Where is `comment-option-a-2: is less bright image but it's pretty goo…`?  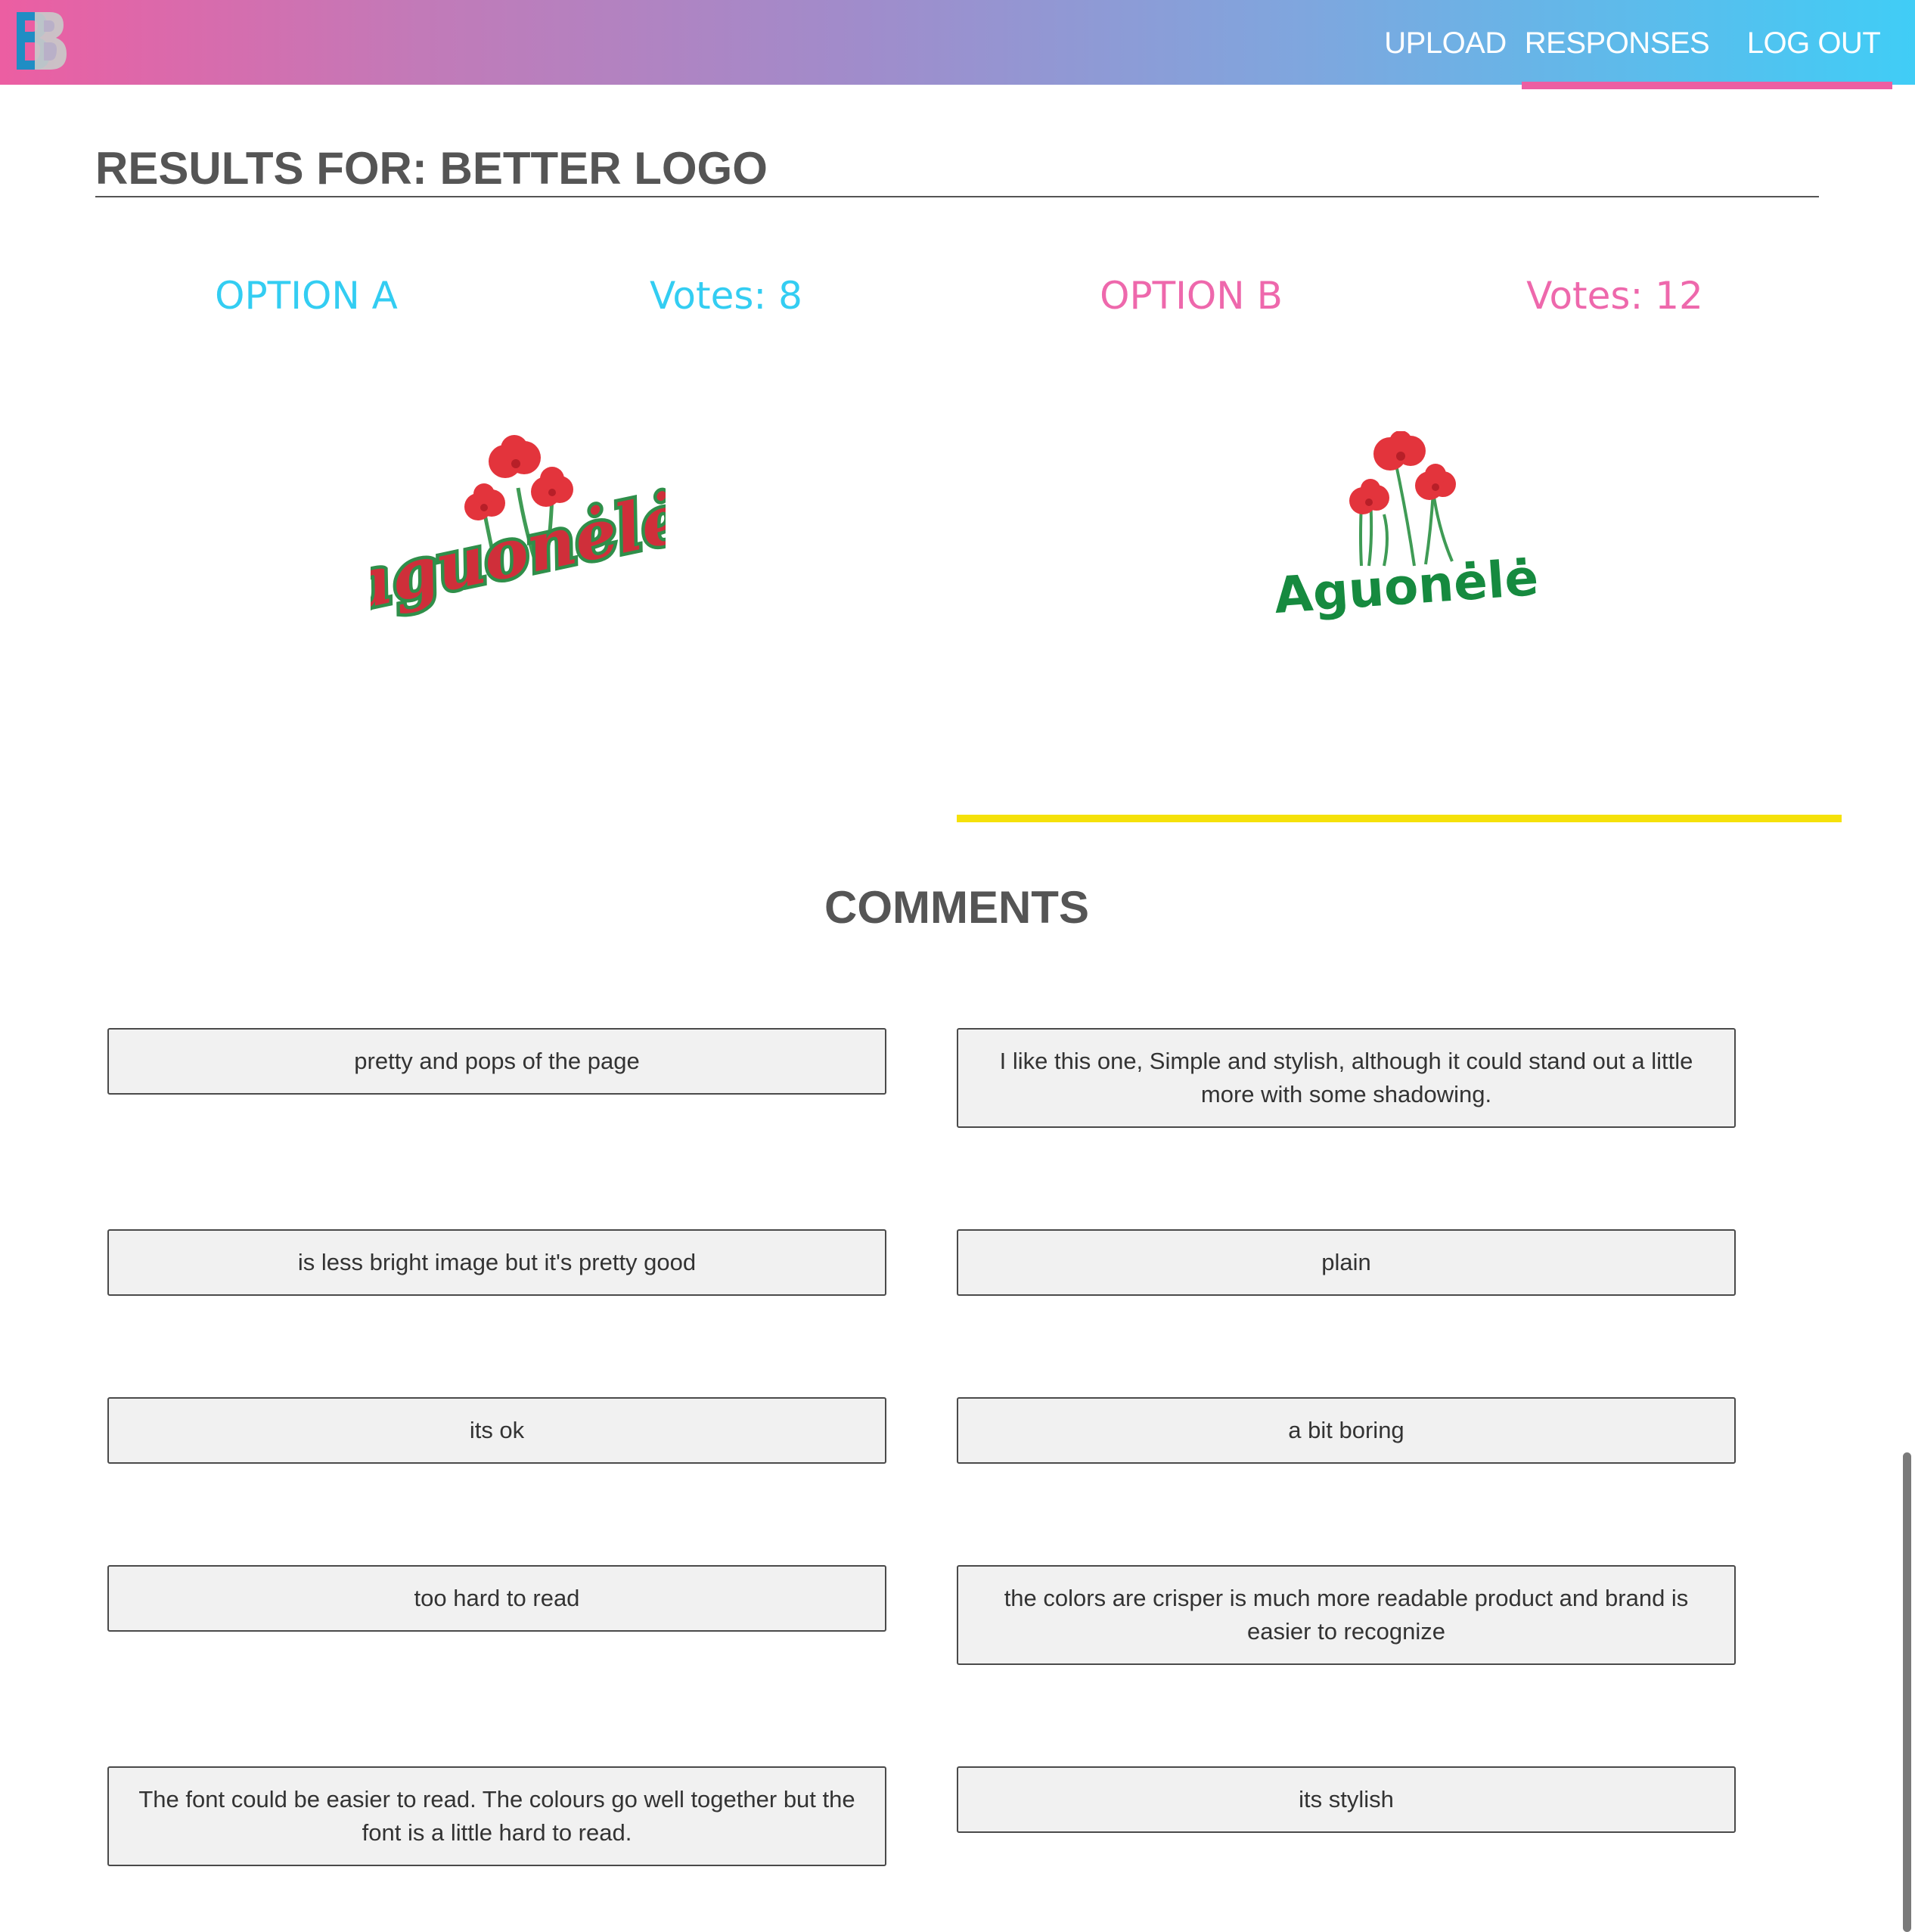
comment-option-a-2: is less bright image but it's pretty goo… is located at coordinates (496, 1263).